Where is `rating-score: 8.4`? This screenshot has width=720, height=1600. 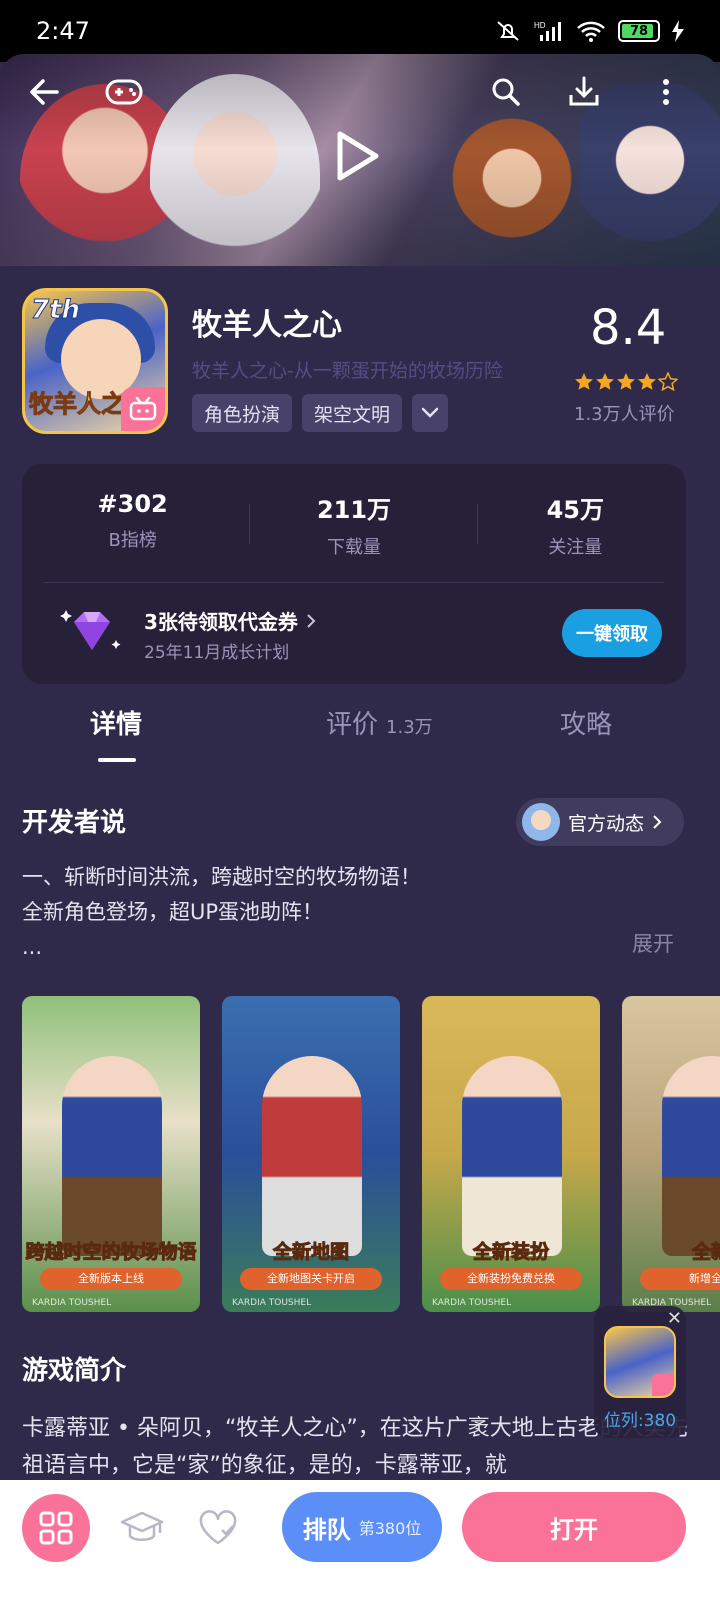 rating-score: 8.4 is located at coordinates (628, 328).